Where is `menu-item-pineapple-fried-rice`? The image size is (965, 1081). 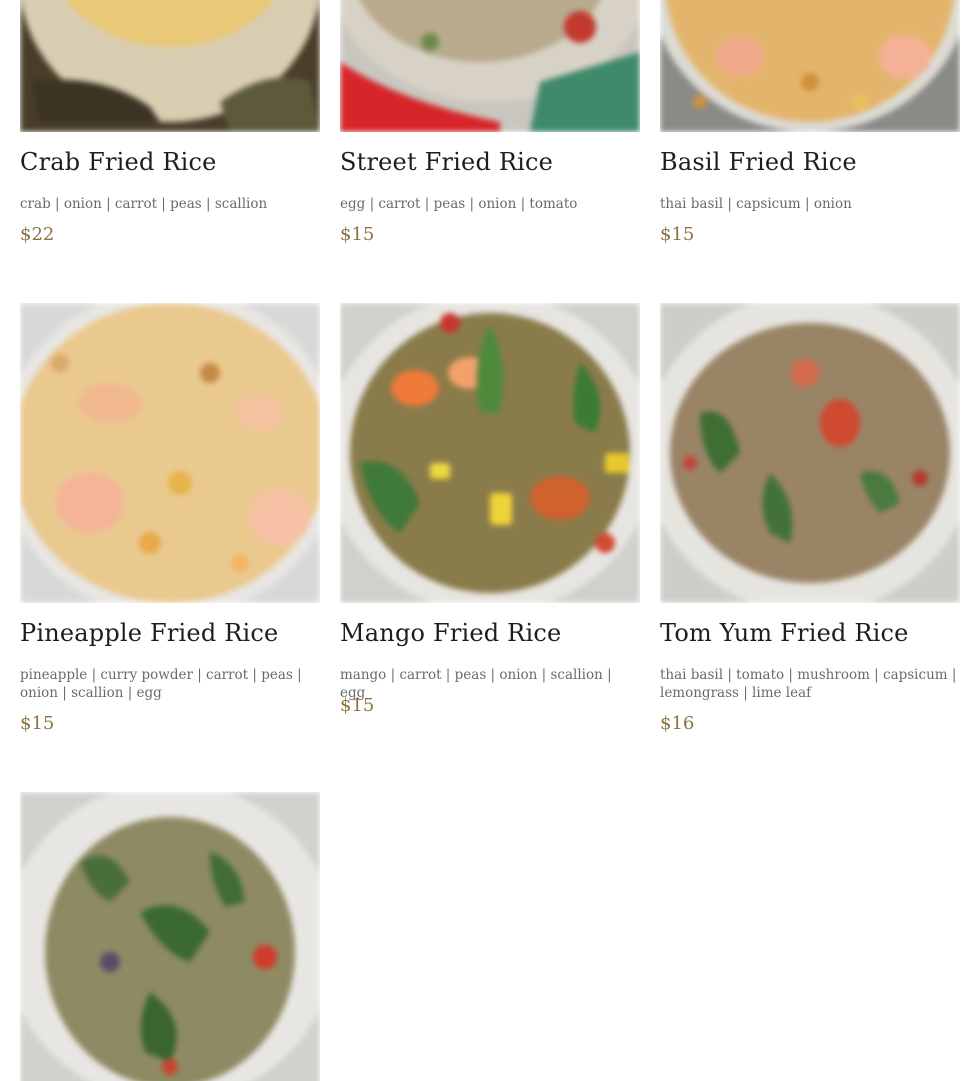
menu-item-pineapple-fried-rice is located at coordinates (170, 453).